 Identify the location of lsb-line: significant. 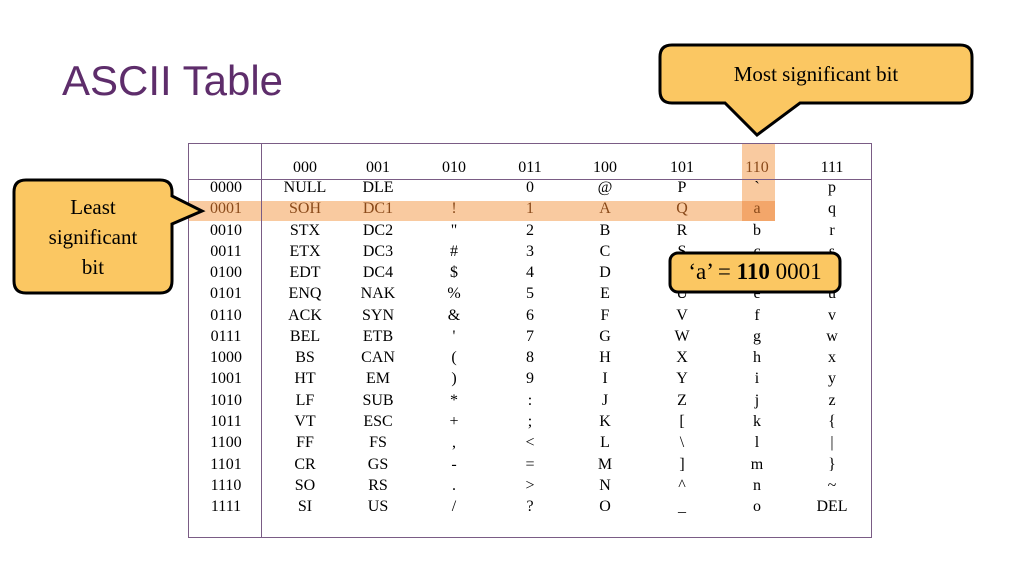
(93, 237).